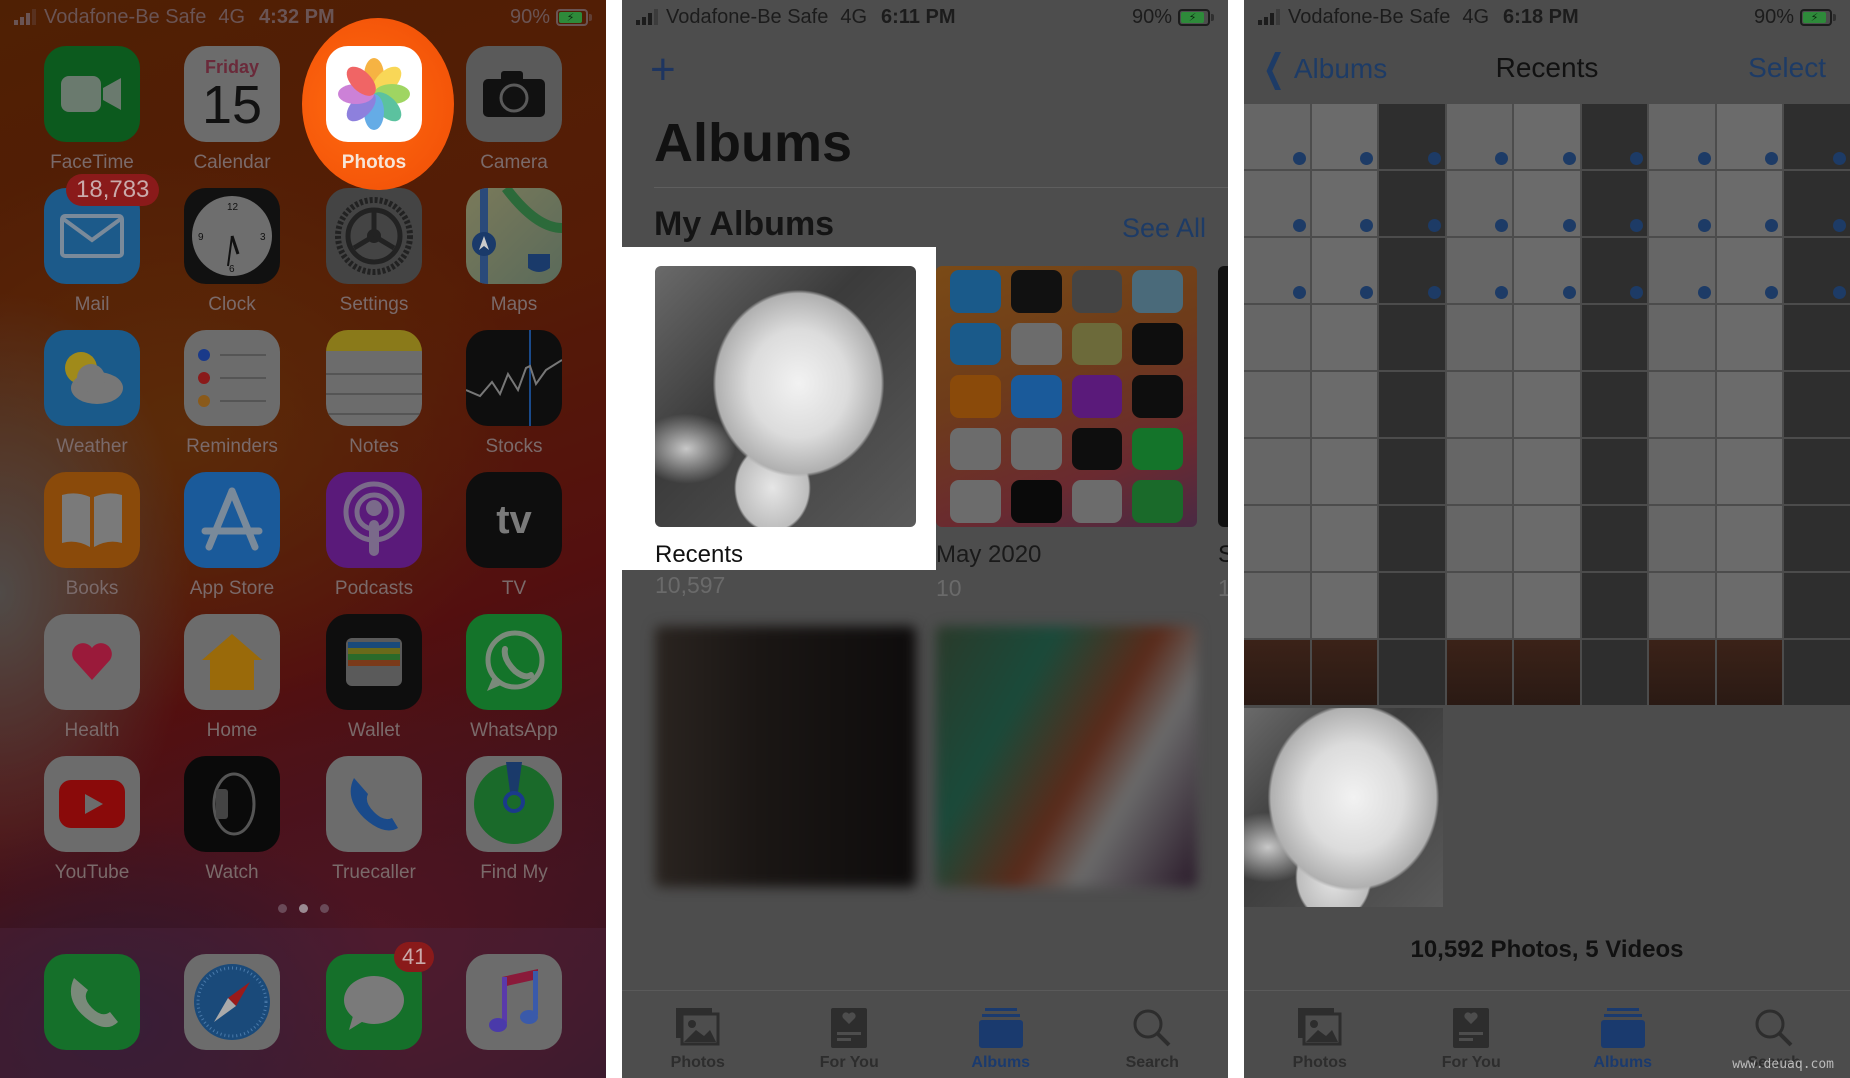 This screenshot has height=1078, width=1850. What do you see at coordinates (514, 110) in the screenshot?
I see `app-camera: Camera` at bounding box center [514, 110].